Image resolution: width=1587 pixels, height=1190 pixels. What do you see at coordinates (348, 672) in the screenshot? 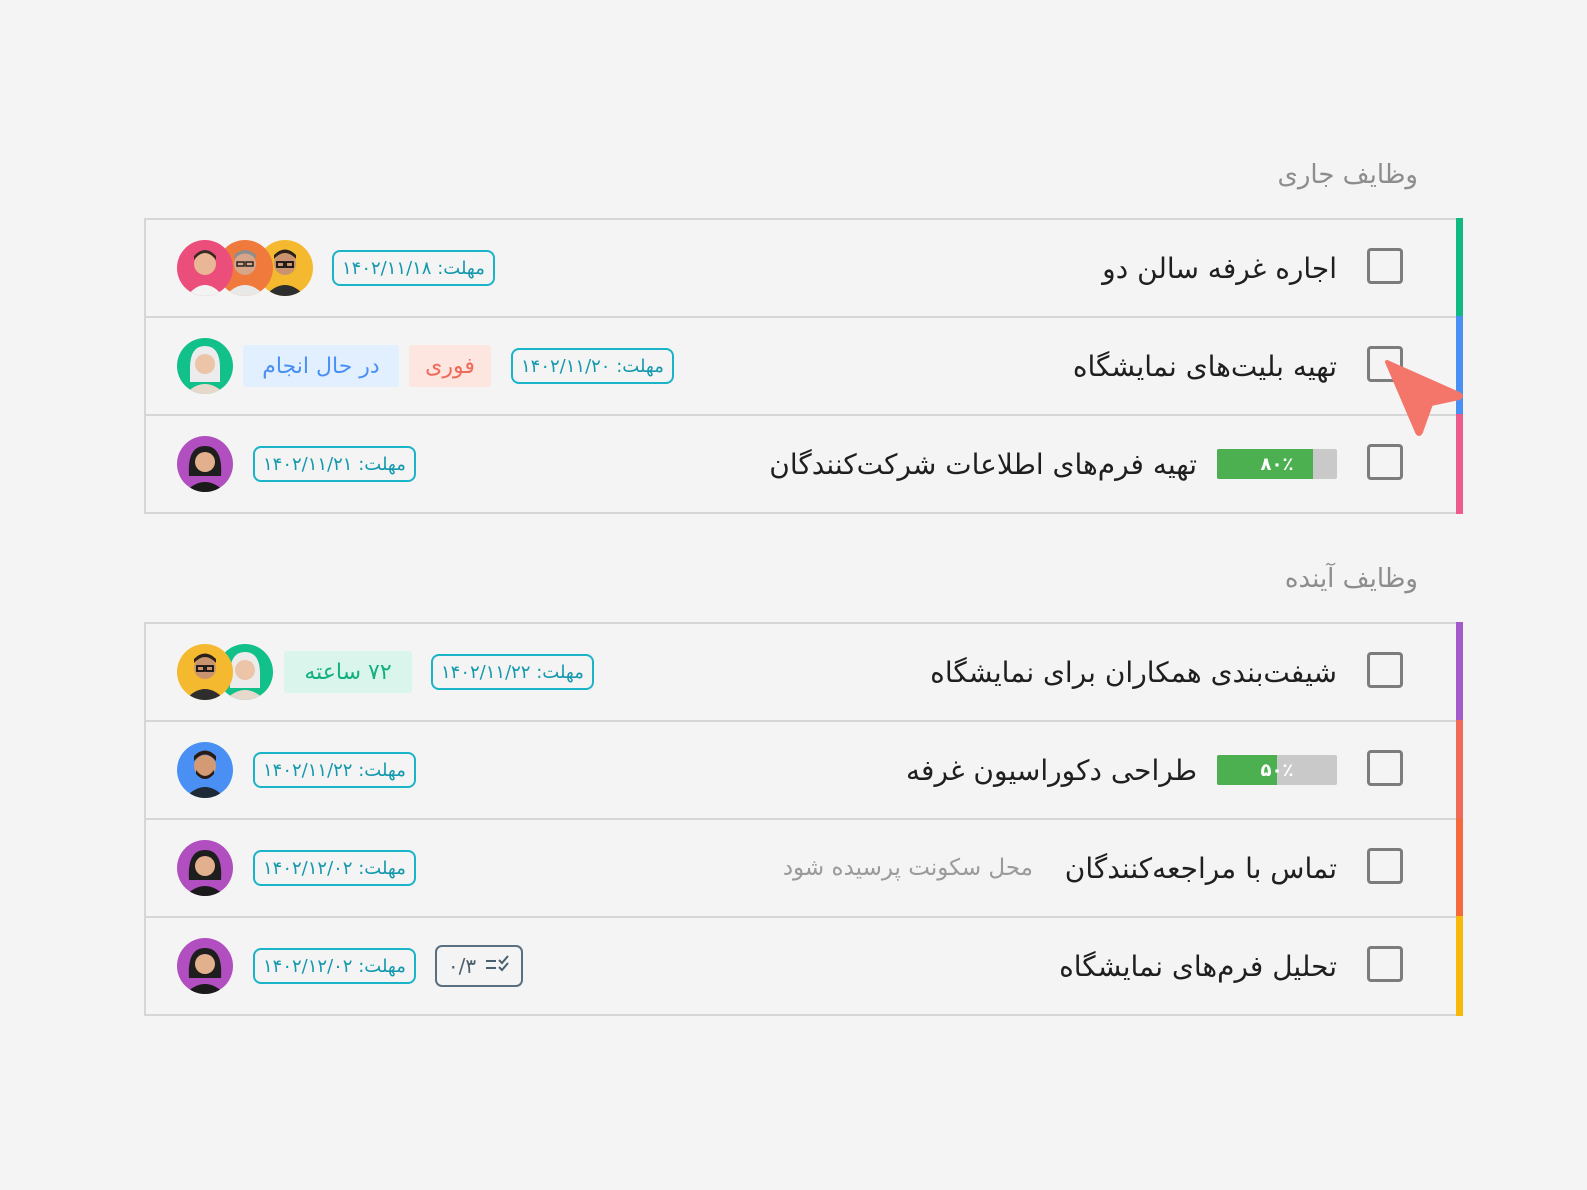
I see `time-badge: ۷۲ ساعته` at bounding box center [348, 672].